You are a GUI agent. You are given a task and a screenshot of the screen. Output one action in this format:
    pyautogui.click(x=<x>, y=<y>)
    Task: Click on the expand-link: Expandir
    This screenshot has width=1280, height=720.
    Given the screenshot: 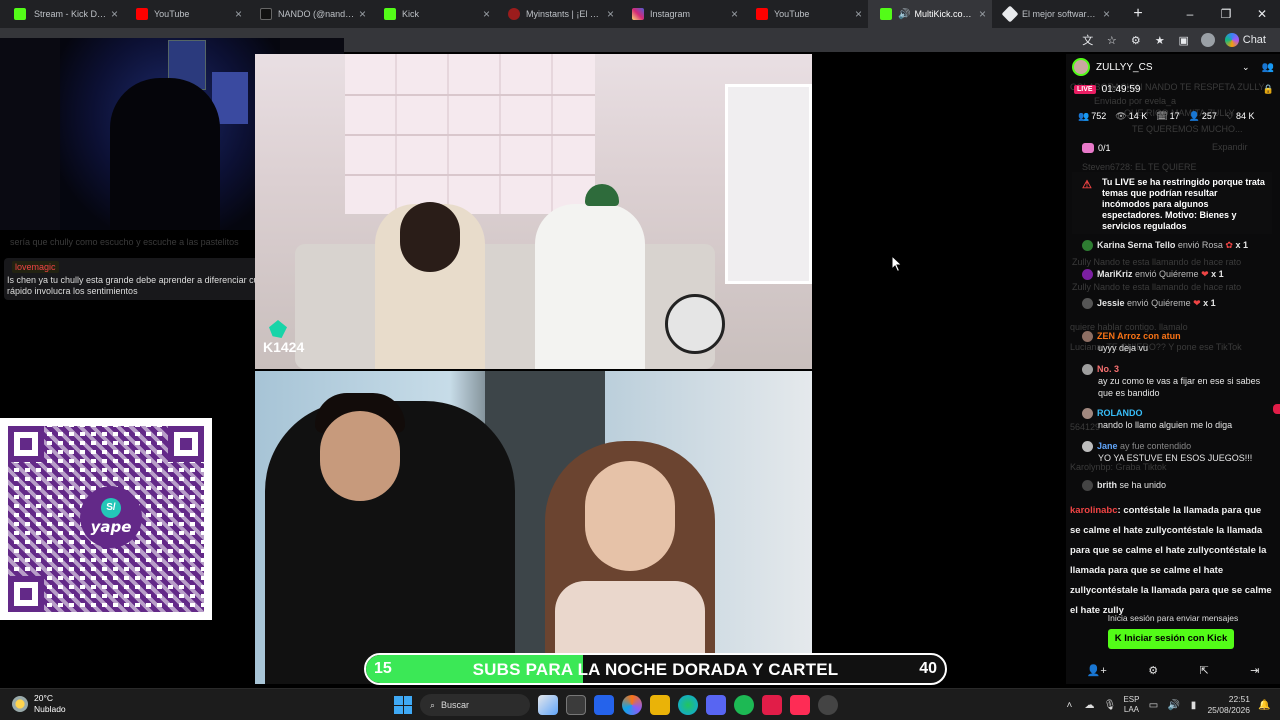 What is the action you would take?
    pyautogui.click(x=1230, y=147)
    